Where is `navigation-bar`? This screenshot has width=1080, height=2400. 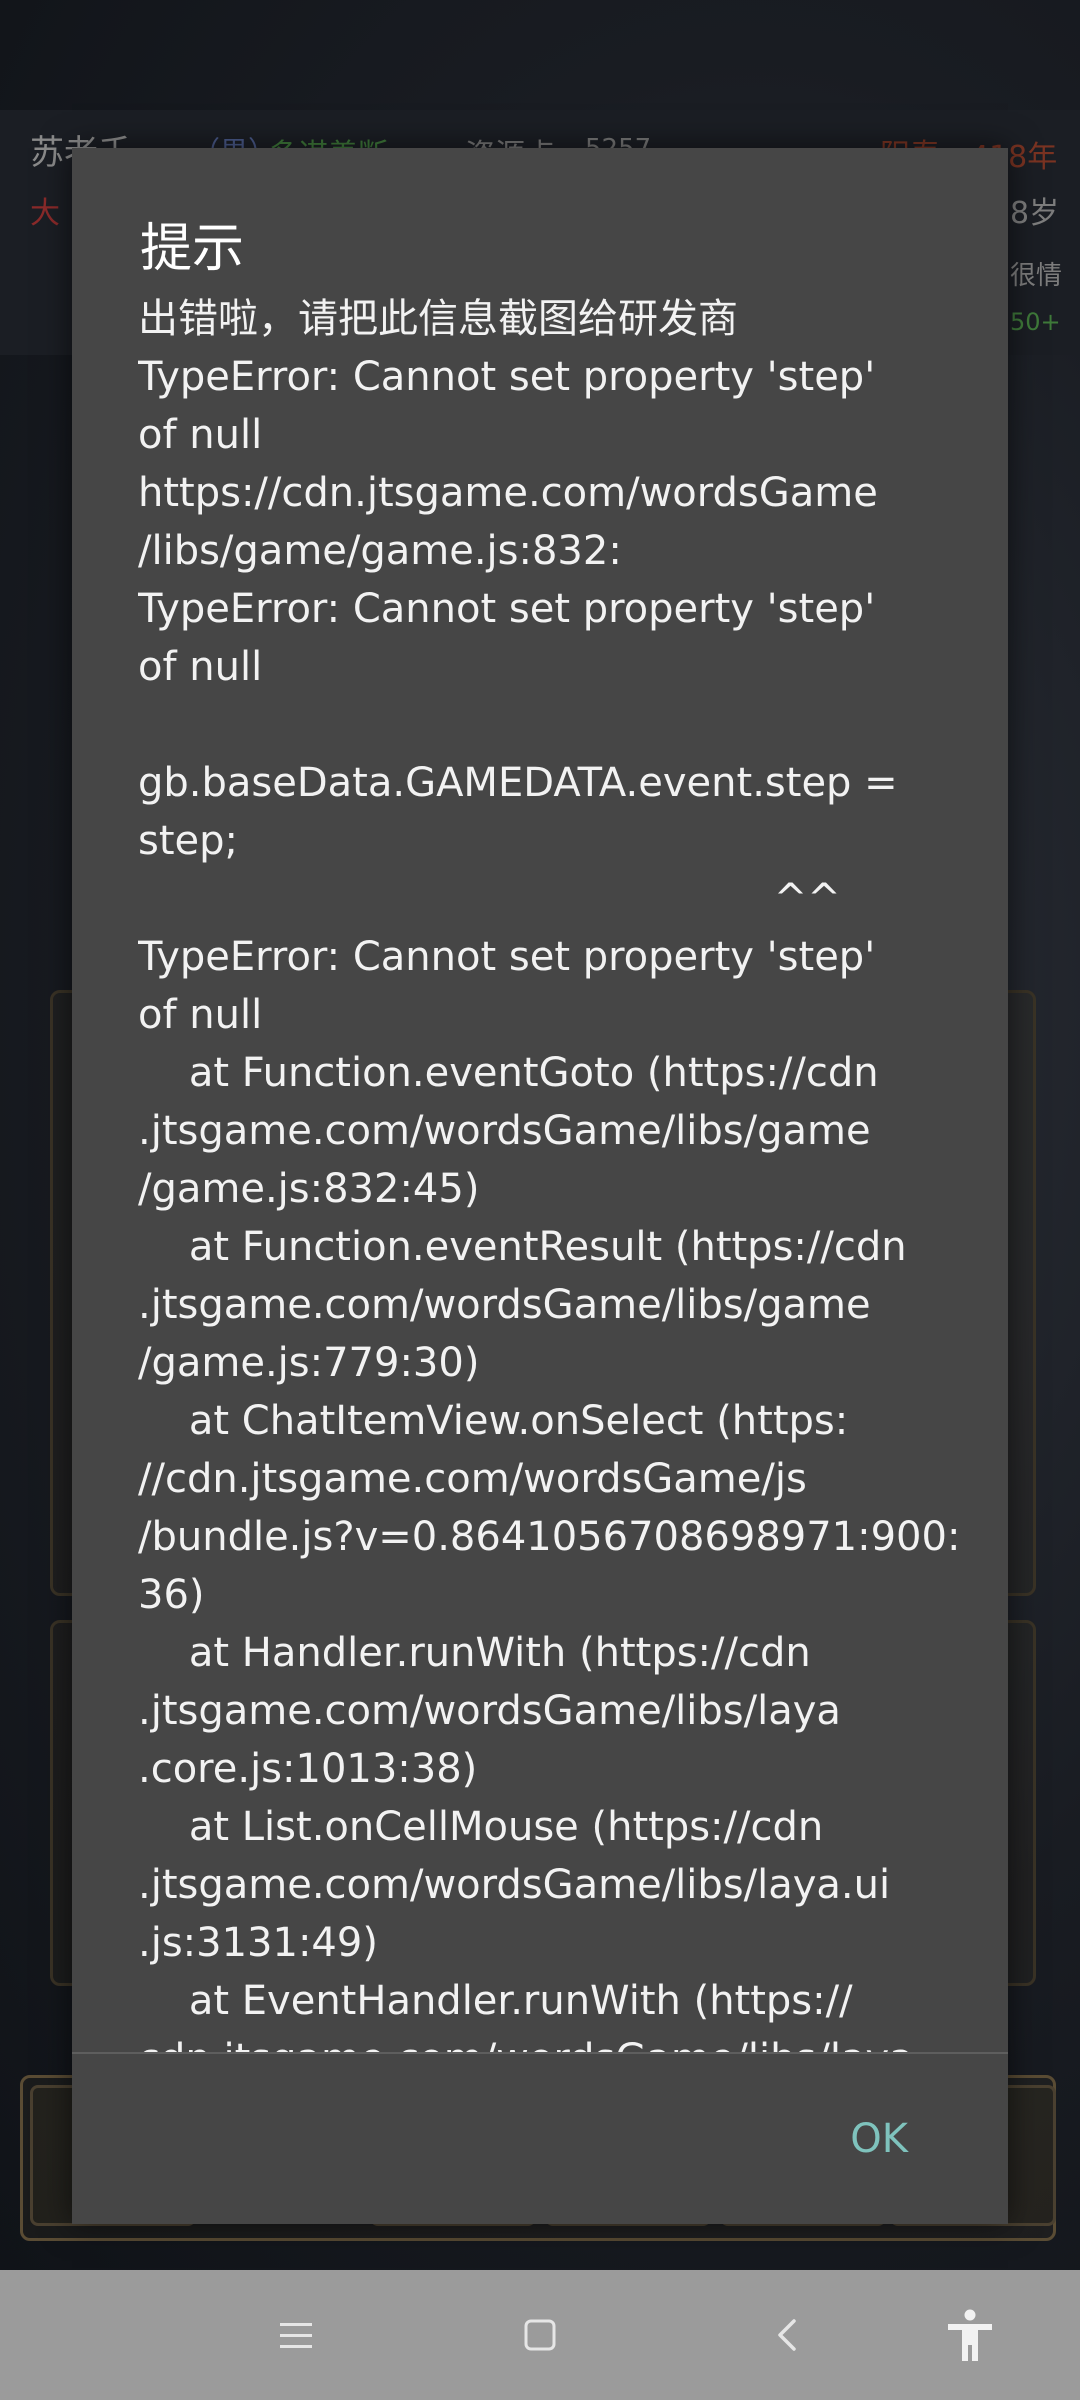
navigation-bar is located at coordinates (540, 2335).